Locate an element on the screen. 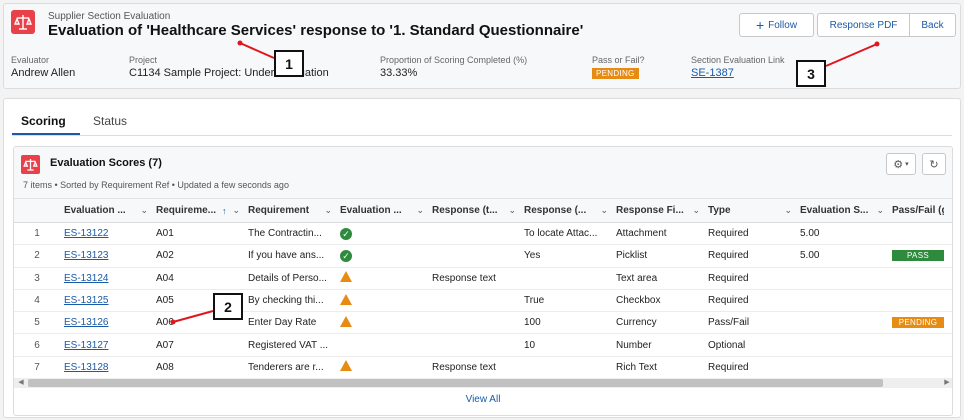 This screenshot has height=420, width=964. evaluation-status-cell is located at coordinates (382, 368).